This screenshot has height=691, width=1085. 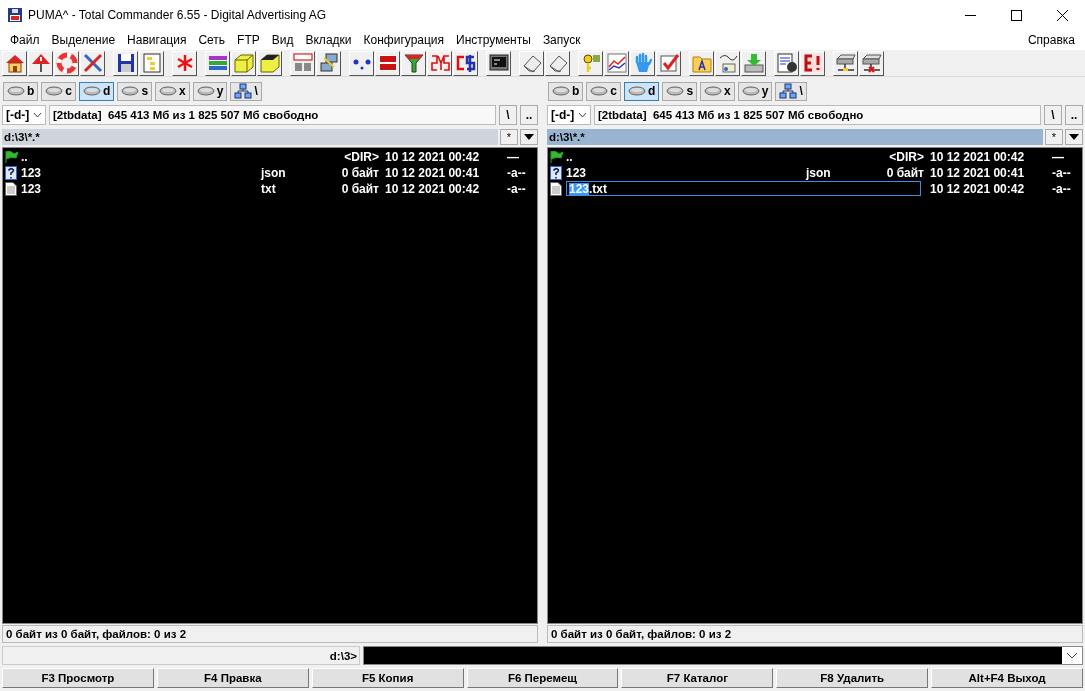 What do you see at coordinates (178, 15) in the screenshot?
I see `window-title: PUMA^ - Total Commander 6.55 - Digital Advertising AG` at bounding box center [178, 15].